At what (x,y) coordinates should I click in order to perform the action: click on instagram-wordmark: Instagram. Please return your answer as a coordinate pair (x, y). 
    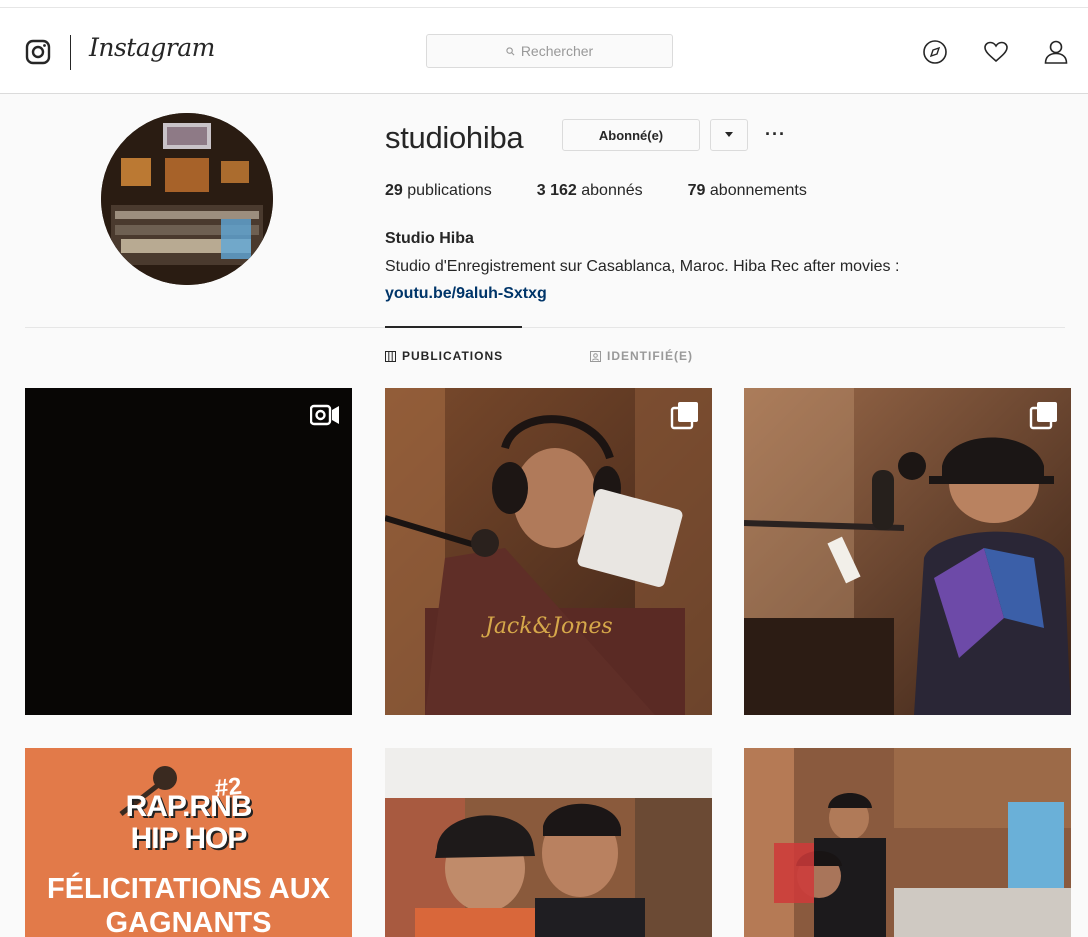
    Looking at the image, I should click on (152, 47).